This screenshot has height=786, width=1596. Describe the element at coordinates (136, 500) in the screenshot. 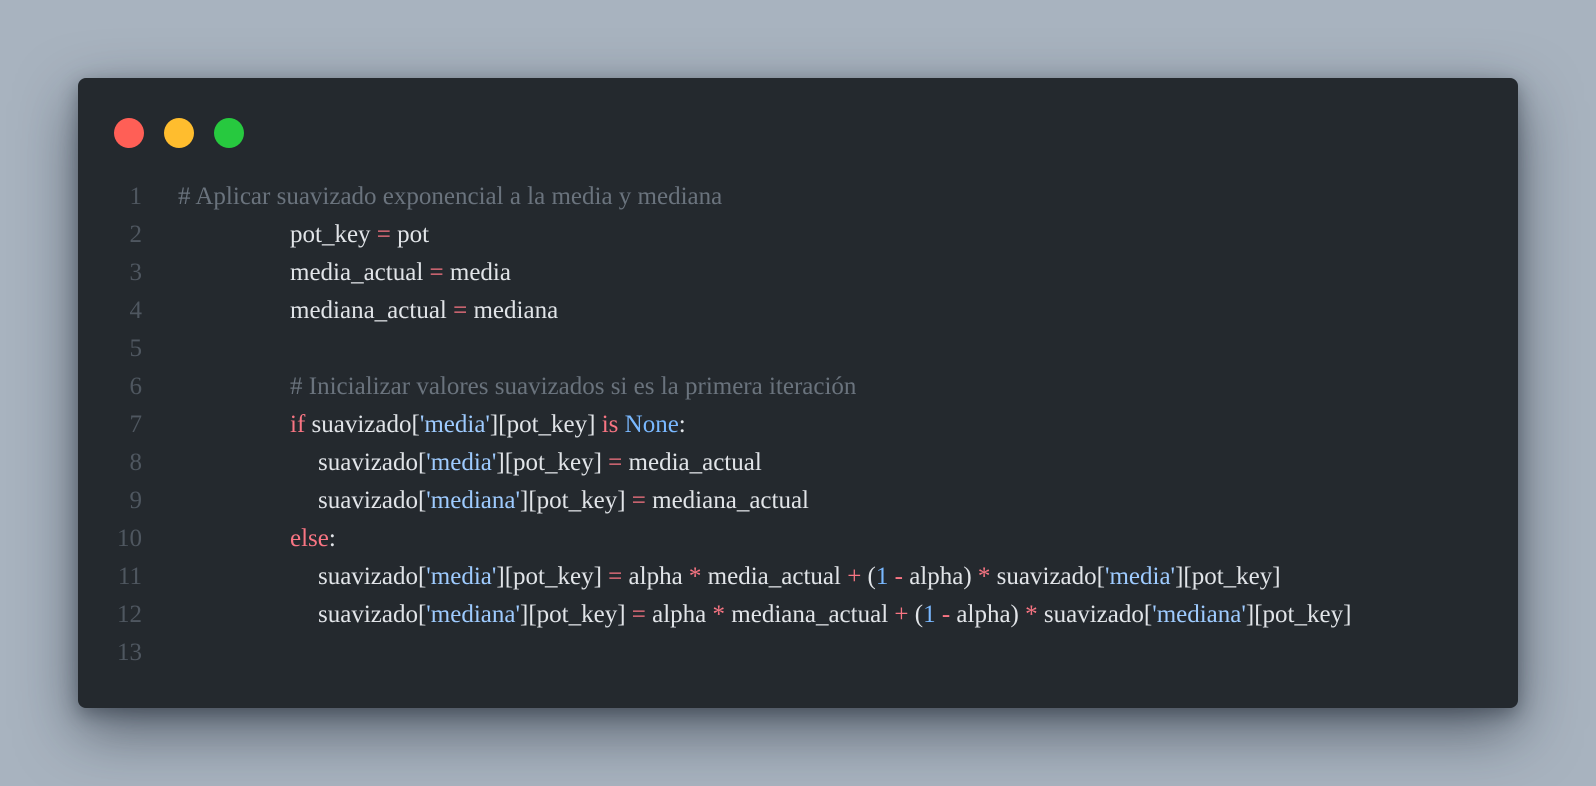

I see `line-number: 9` at that location.